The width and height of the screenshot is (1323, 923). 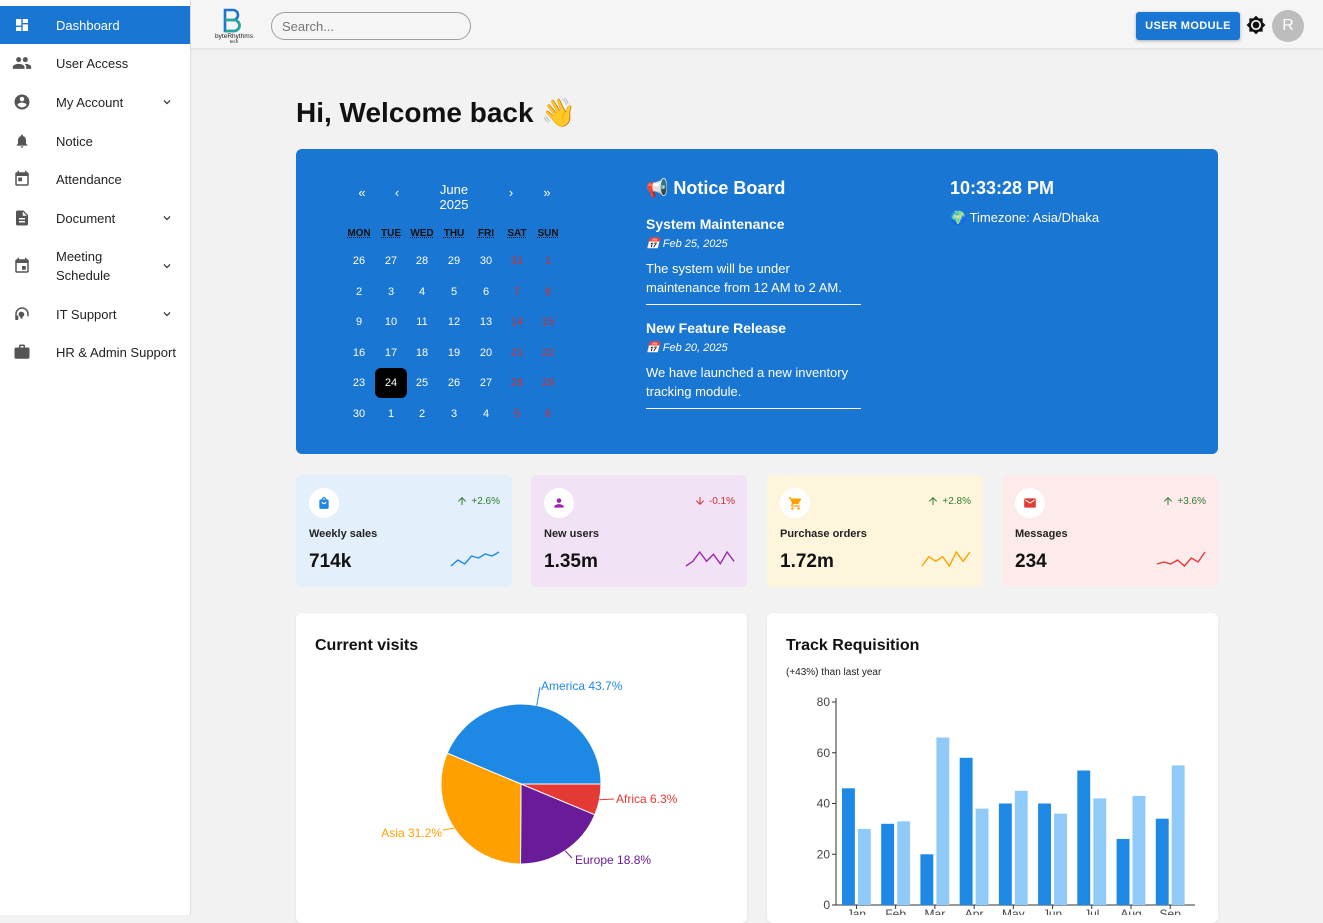 What do you see at coordinates (548, 353) in the screenshot?
I see `calendar-day: 22` at bounding box center [548, 353].